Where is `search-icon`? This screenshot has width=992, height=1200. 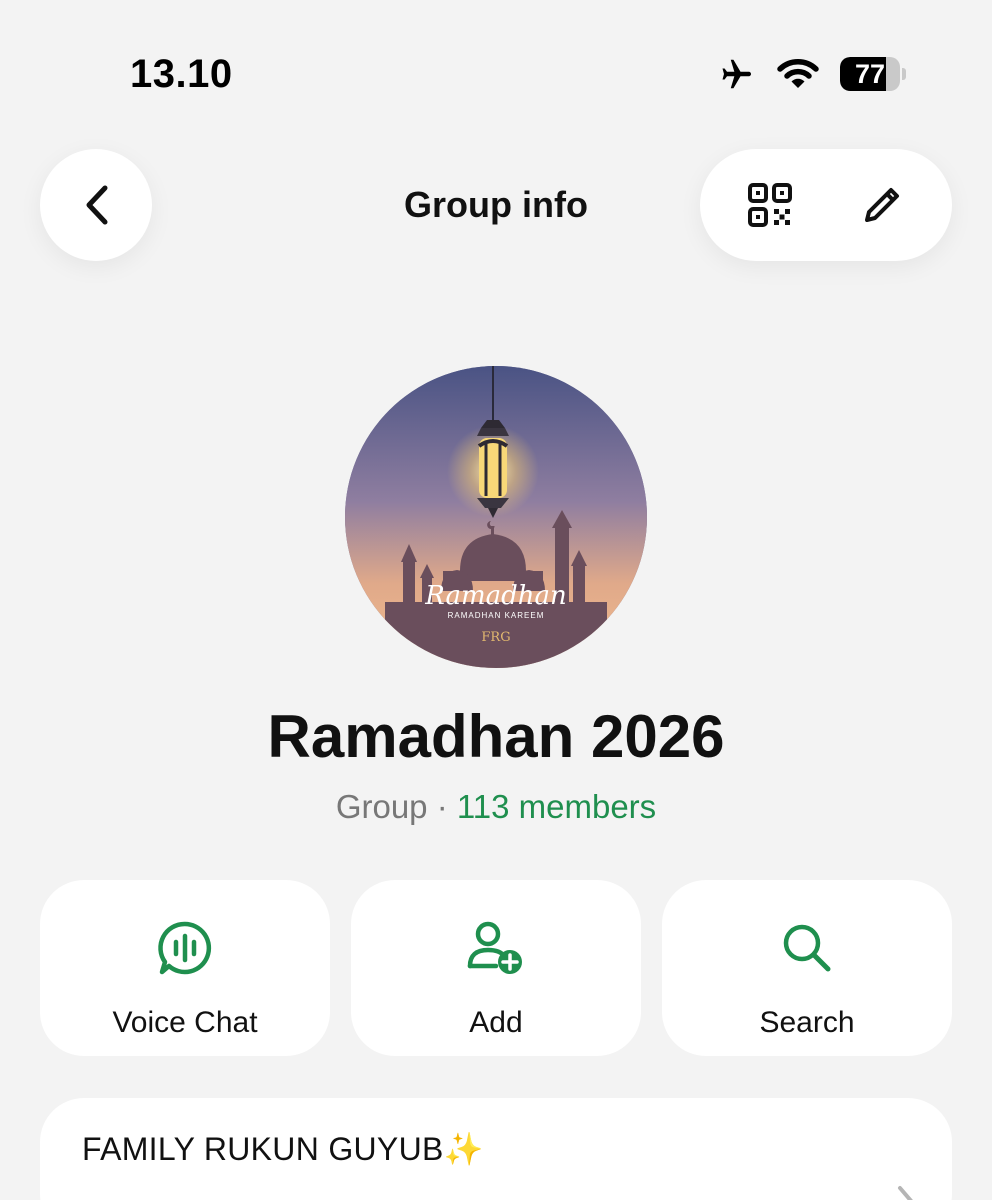
search-icon is located at coordinates (807, 948).